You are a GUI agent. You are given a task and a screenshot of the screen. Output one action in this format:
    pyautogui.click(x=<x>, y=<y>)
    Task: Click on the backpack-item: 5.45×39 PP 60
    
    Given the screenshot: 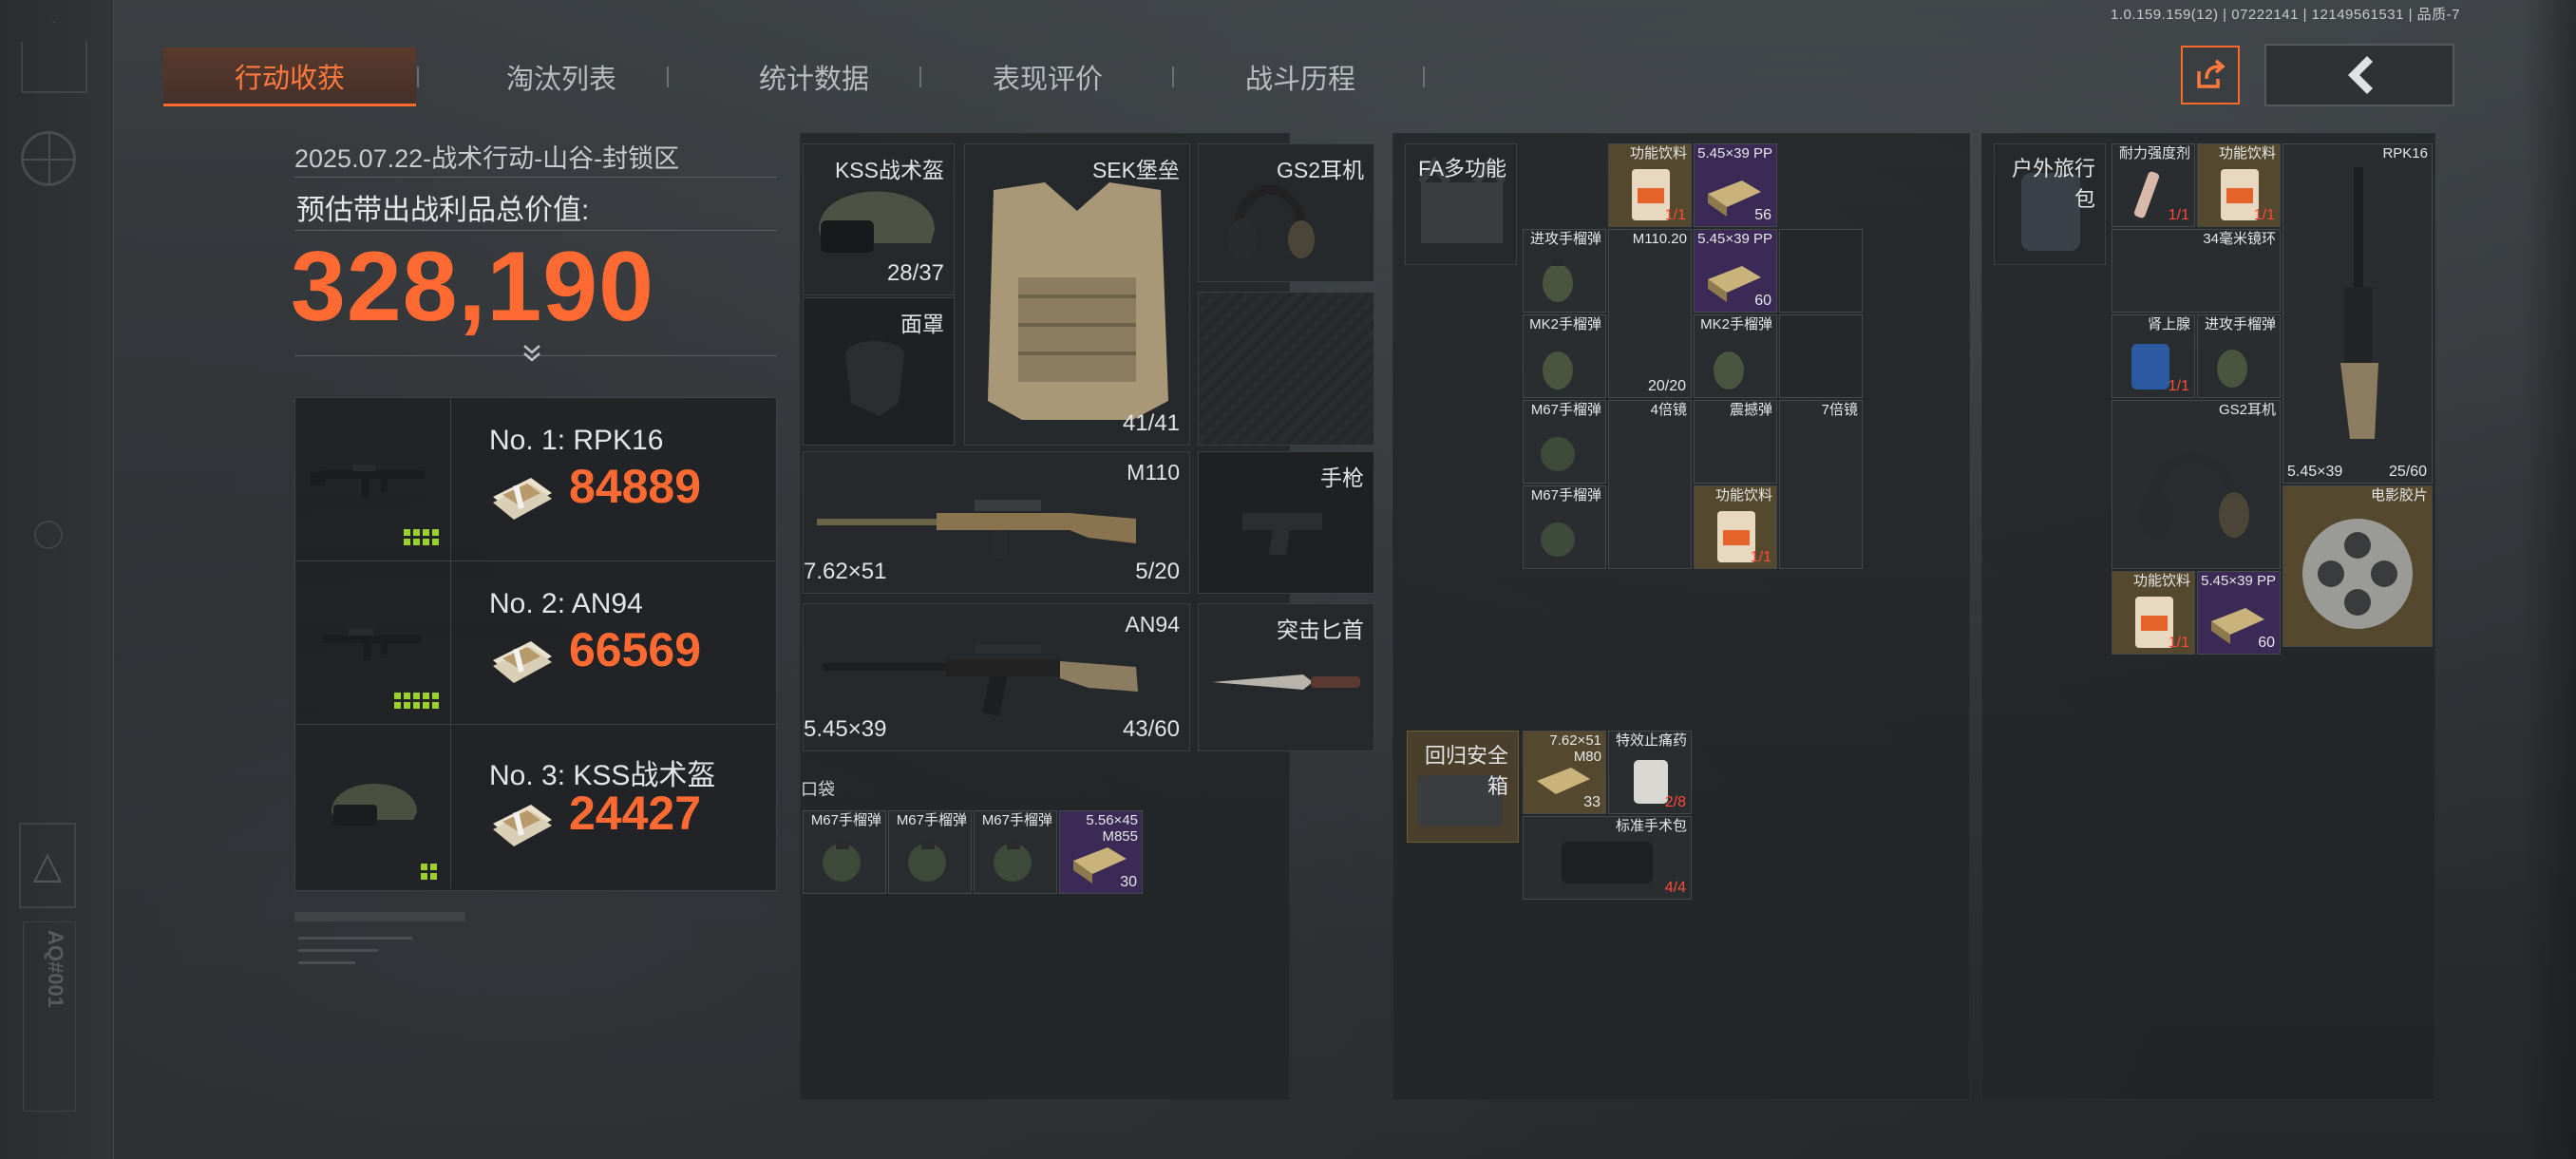 What is the action you would take?
    pyautogui.click(x=2239, y=613)
    